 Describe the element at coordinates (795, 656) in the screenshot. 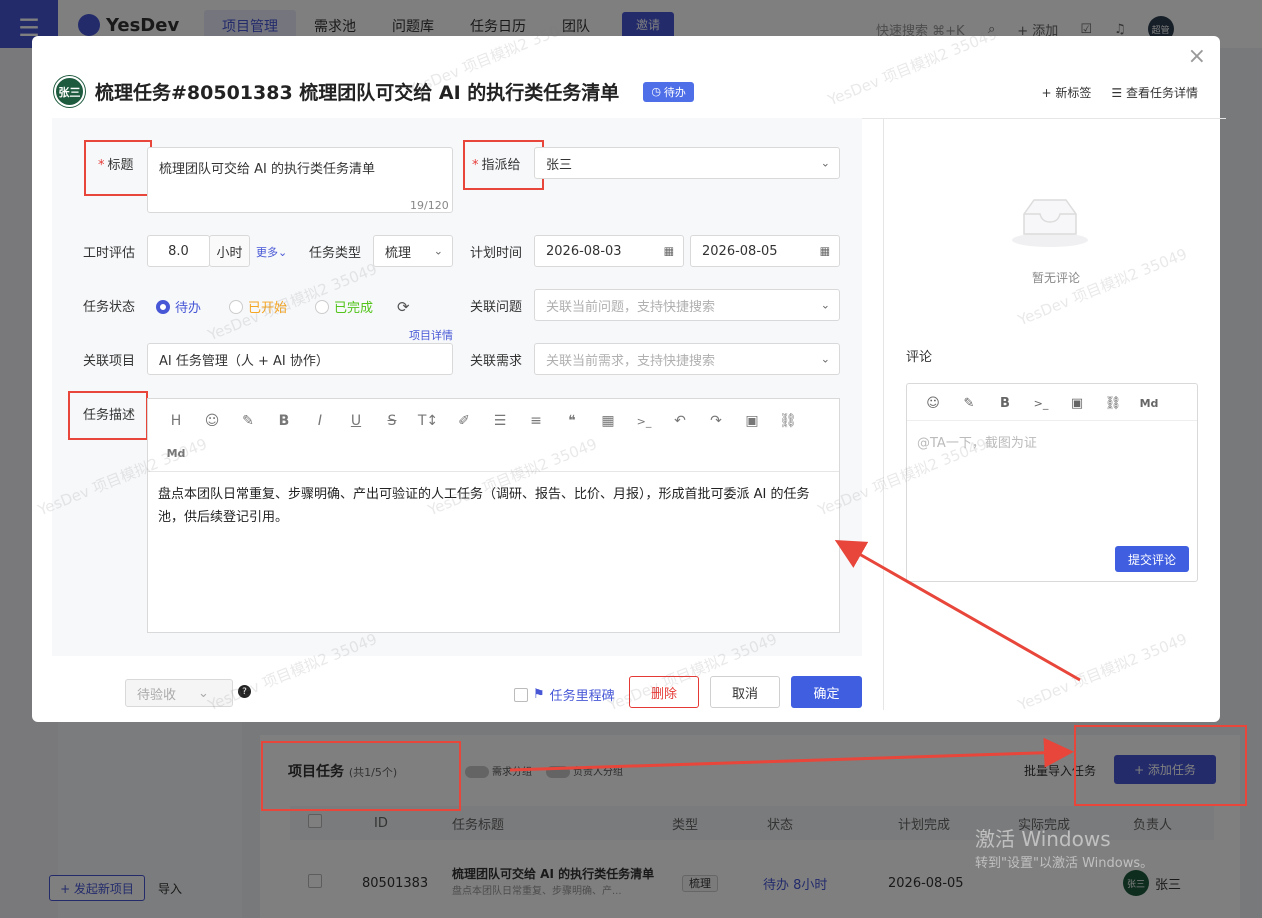

I see `annotation-arrows` at that location.